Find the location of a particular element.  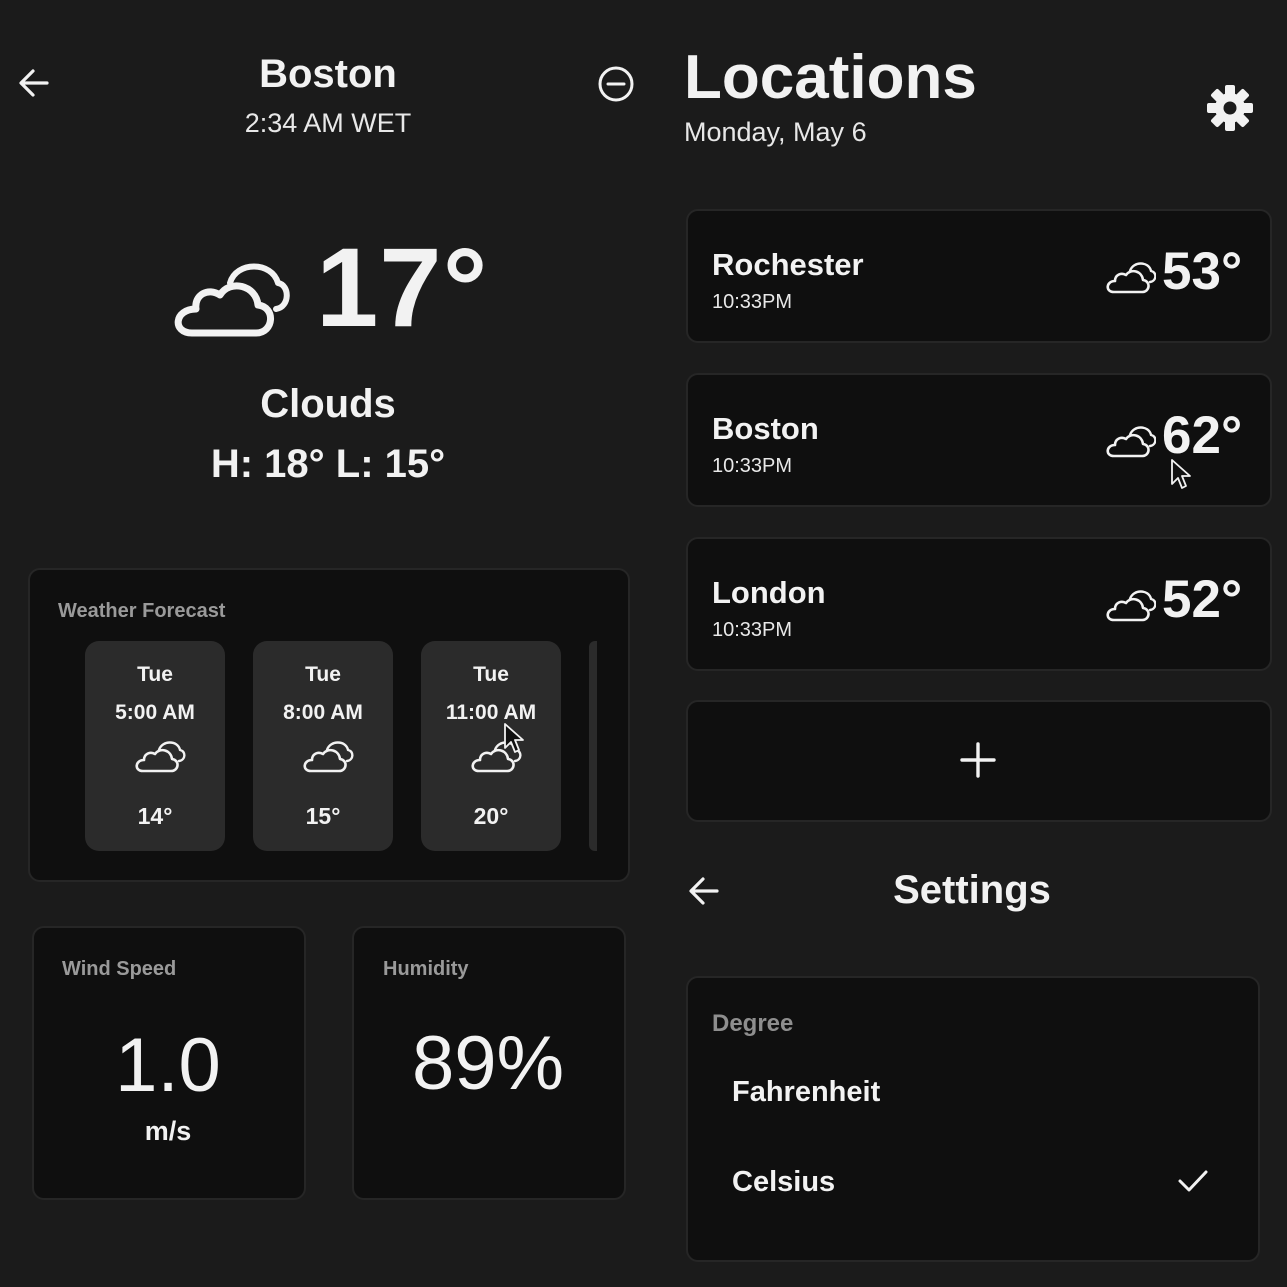

location-name: Rochester is located at coordinates (788, 264).